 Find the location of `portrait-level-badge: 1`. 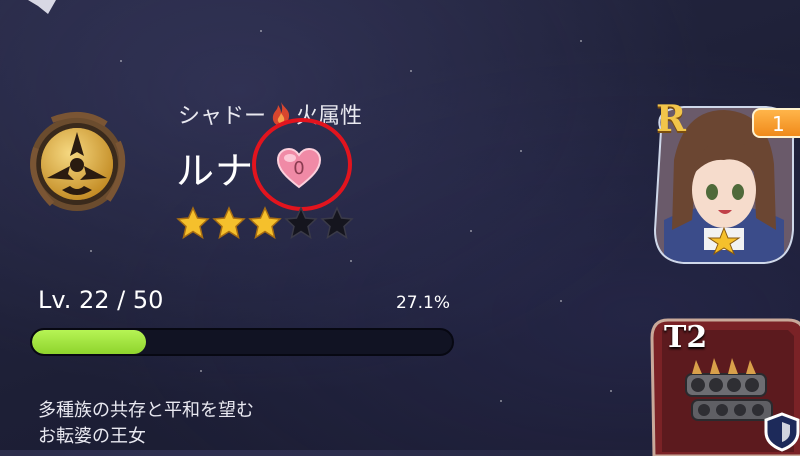

portrait-level-badge: 1 is located at coordinates (776, 123).